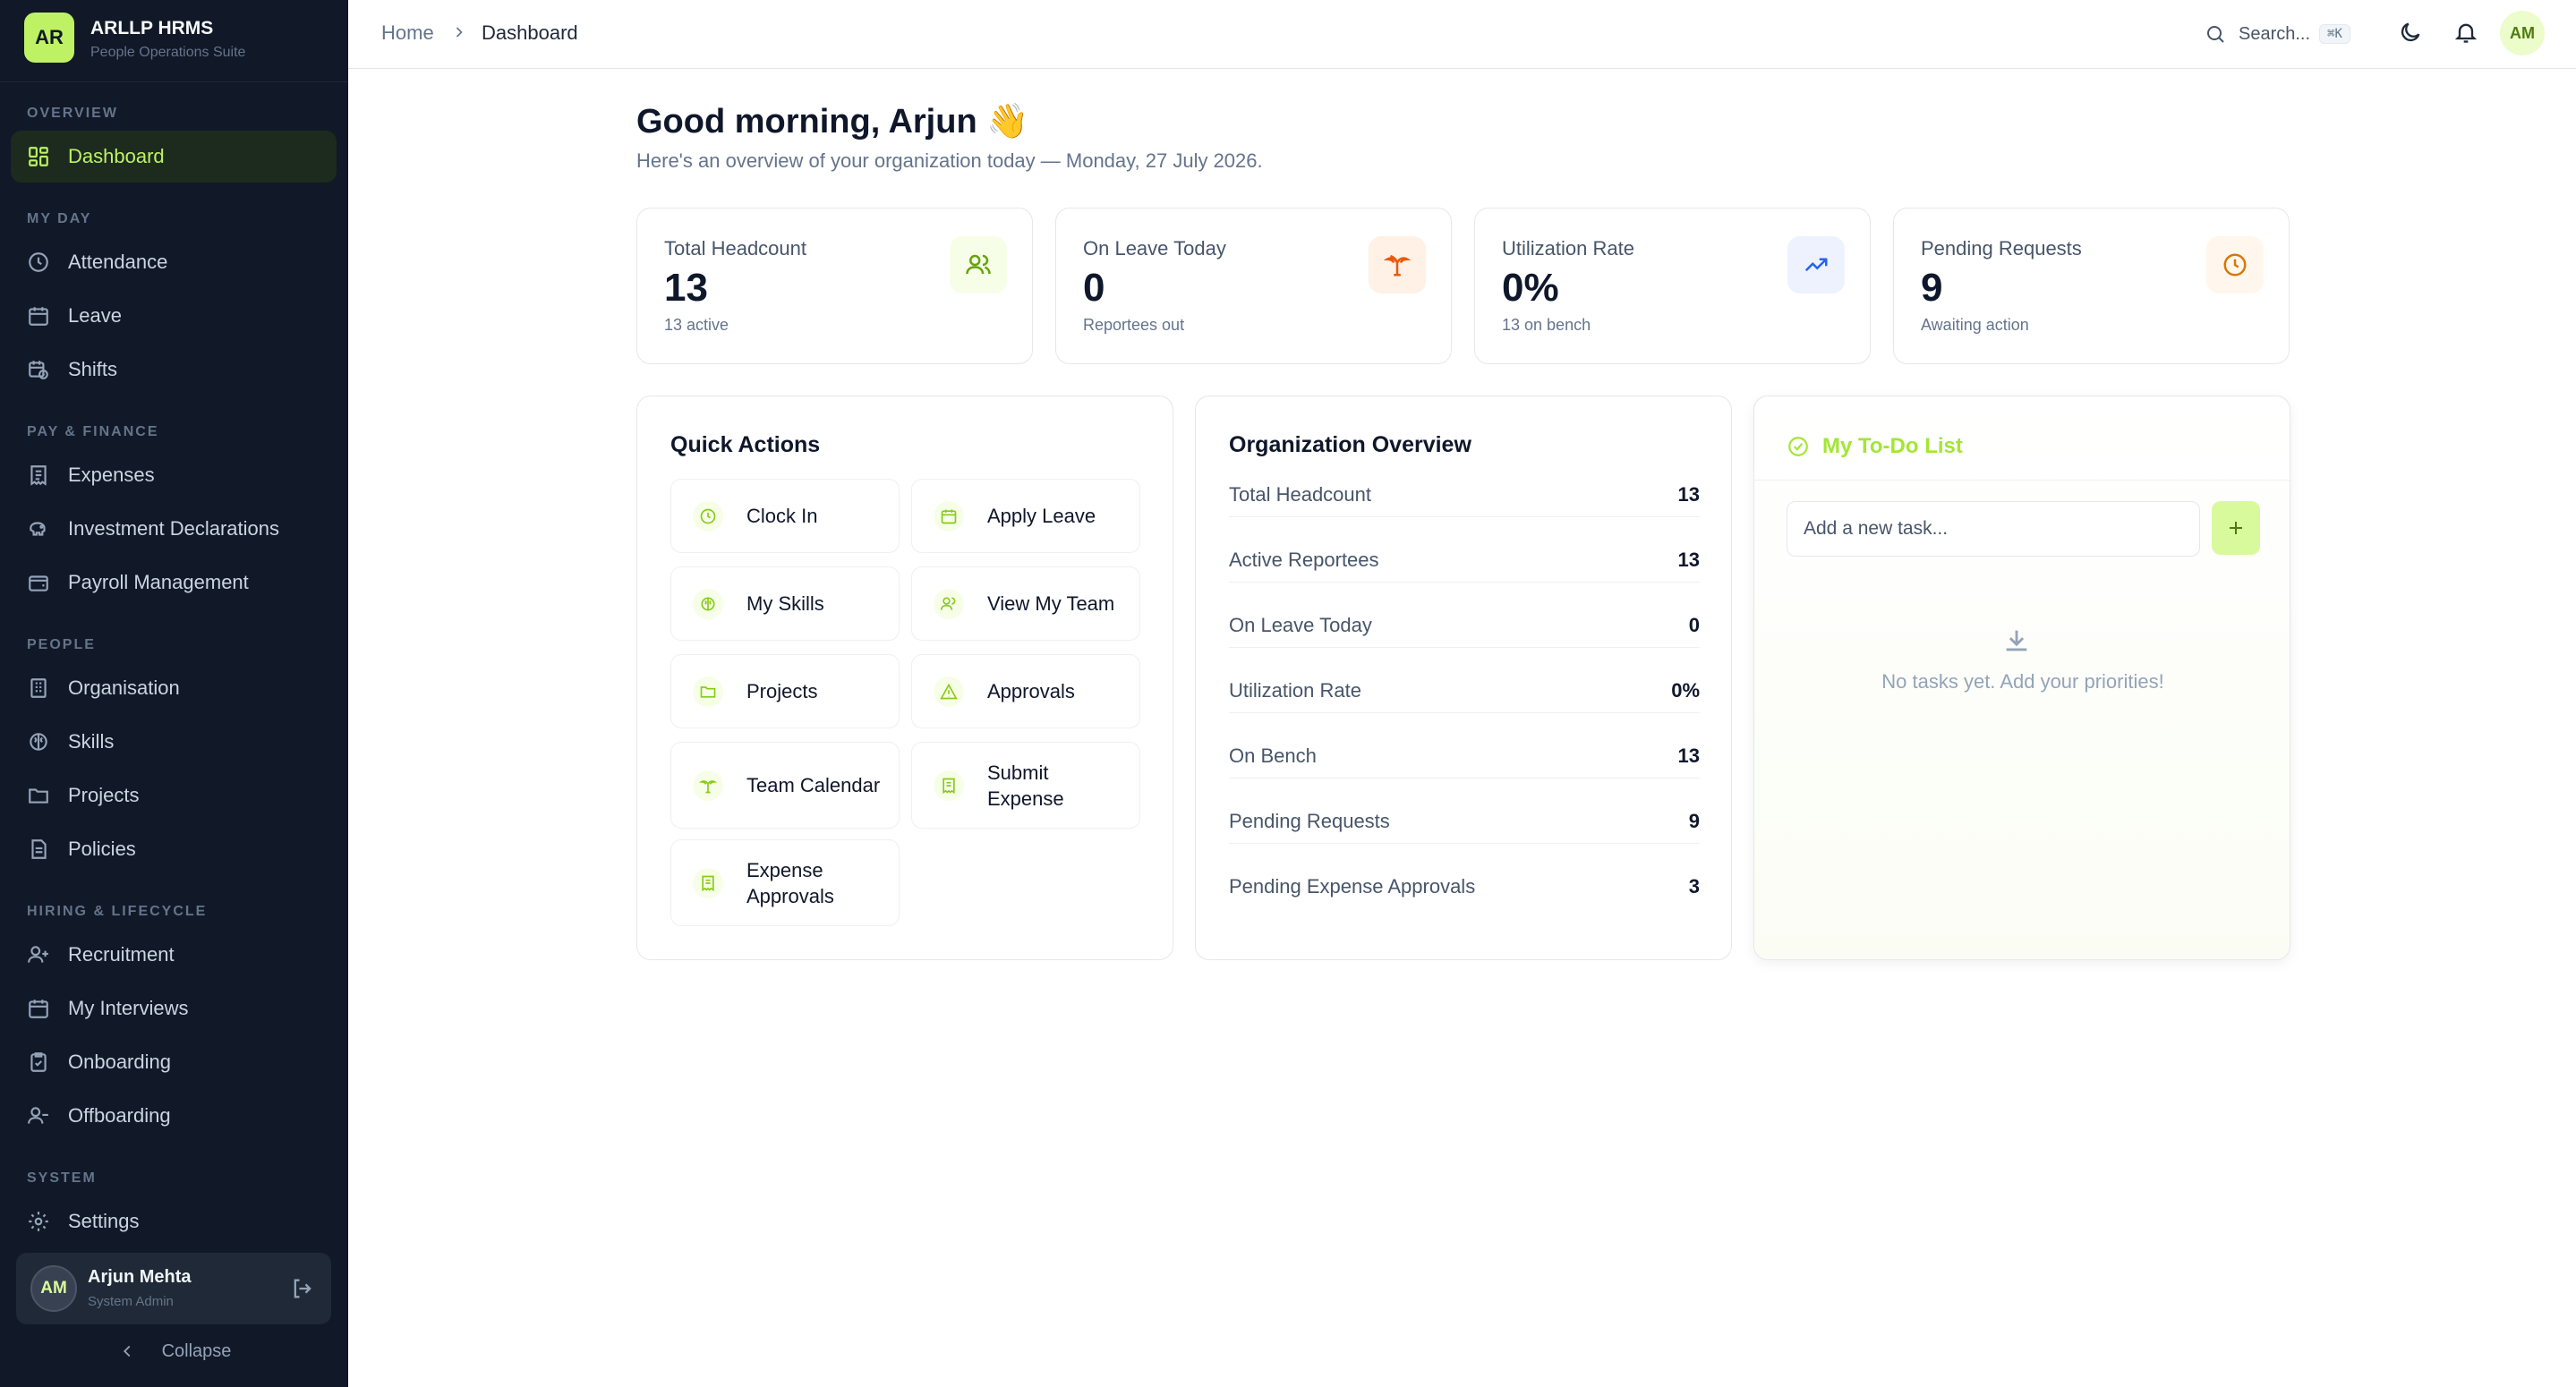  Describe the element at coordinates (174, 955) in the screenshot. I see `sidebar-item-recruitment: Recruitment` at that location.